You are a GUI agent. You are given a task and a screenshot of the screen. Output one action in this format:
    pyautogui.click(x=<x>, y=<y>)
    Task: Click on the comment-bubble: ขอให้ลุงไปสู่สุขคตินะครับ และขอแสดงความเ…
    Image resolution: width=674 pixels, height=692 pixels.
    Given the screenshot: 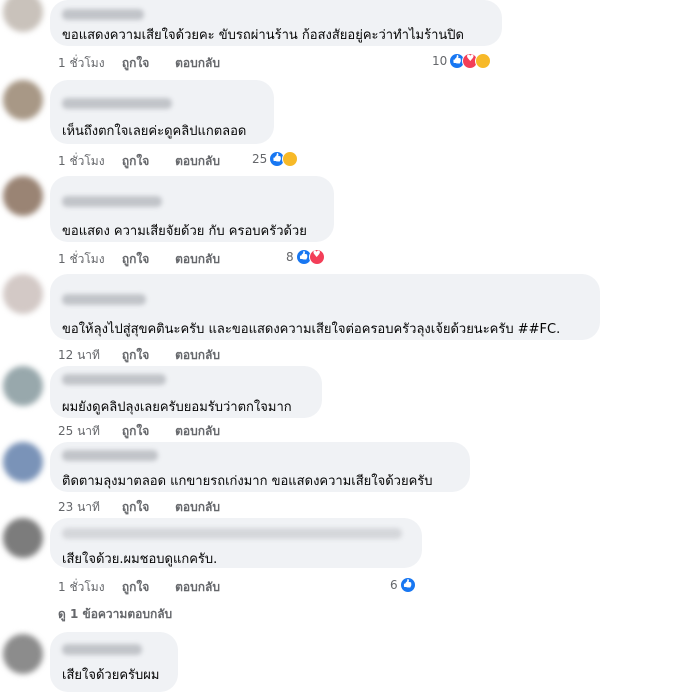 What is the action you would take?
    pyautogui.click(x=325, y=307)
    